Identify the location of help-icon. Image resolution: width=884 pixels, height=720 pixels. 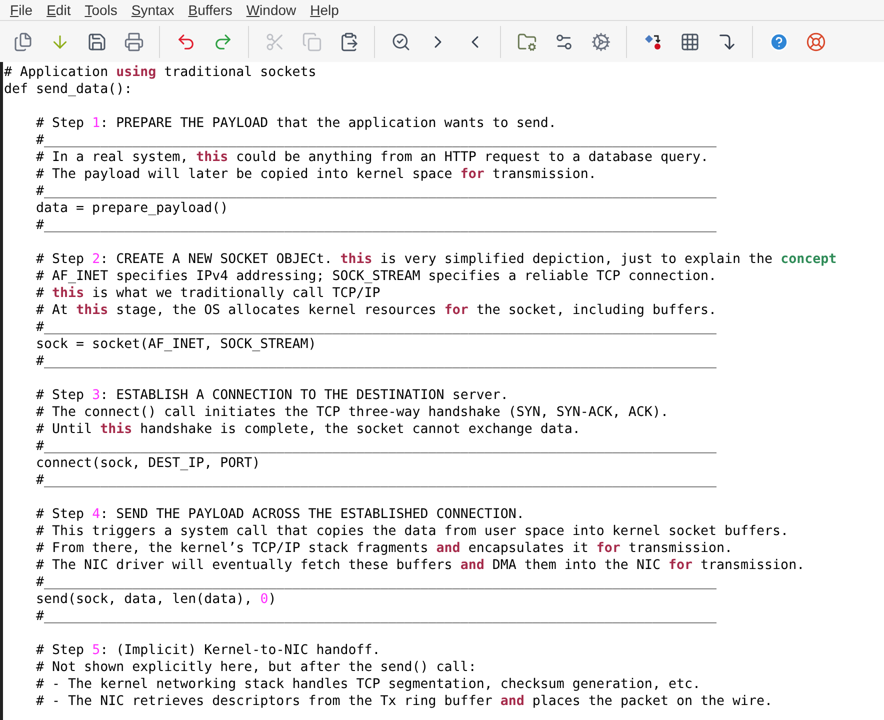
(778, 42).